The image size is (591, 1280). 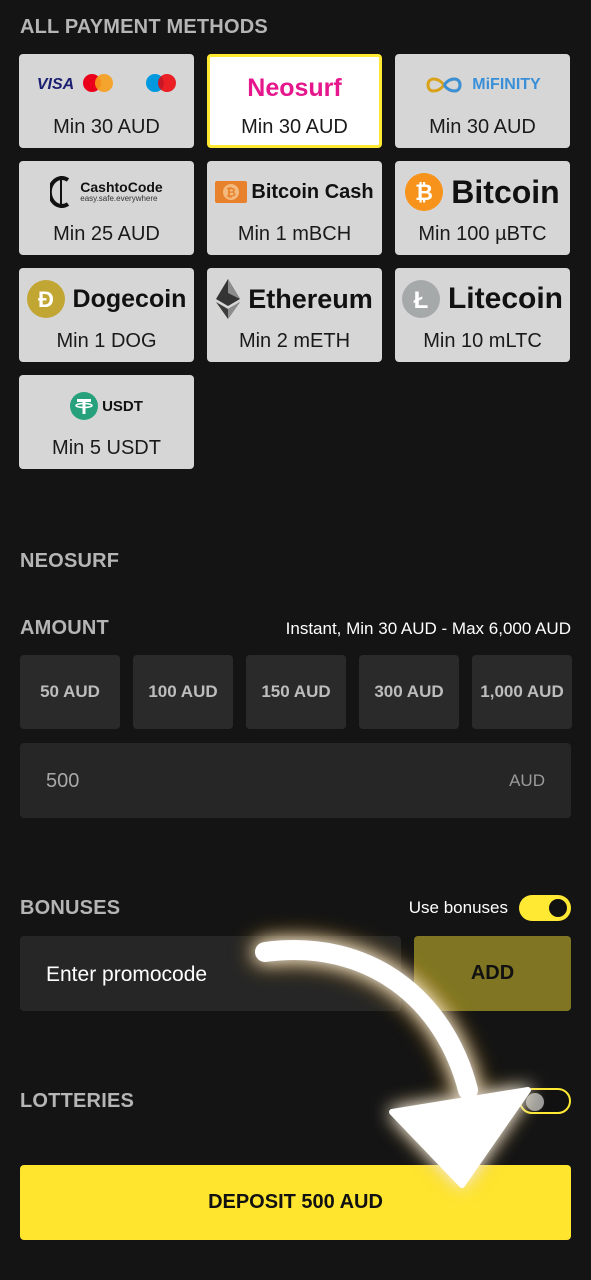 What do you see at coordinates (294, 192) in the screenshot?
I see `bitcoin-cash-logo: ₿ Bitcoin Cash` at bounding box center [294, 192].